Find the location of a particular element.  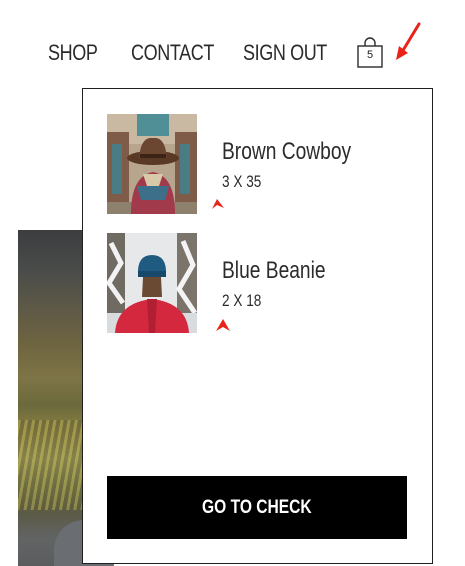

nav-link-contact: CONTACT is located at coordinates (172, 53).